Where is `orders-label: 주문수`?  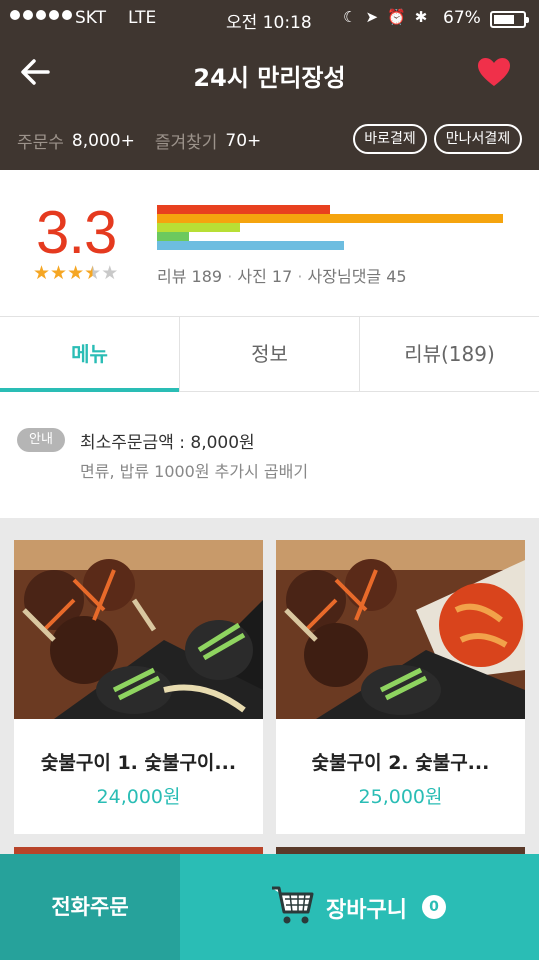 orders-label: 주문수 is located at coordinates (40, 143).